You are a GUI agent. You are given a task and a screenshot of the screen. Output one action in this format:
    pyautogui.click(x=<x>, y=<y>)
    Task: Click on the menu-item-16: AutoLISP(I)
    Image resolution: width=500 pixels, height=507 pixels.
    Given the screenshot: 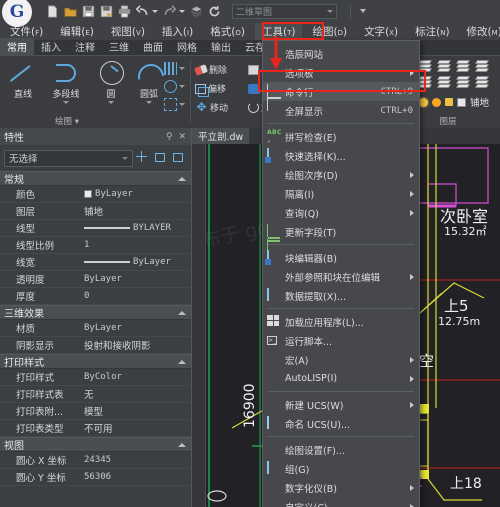 What is the action you would take?
    pyautogui.click(x=341, y=378)
    